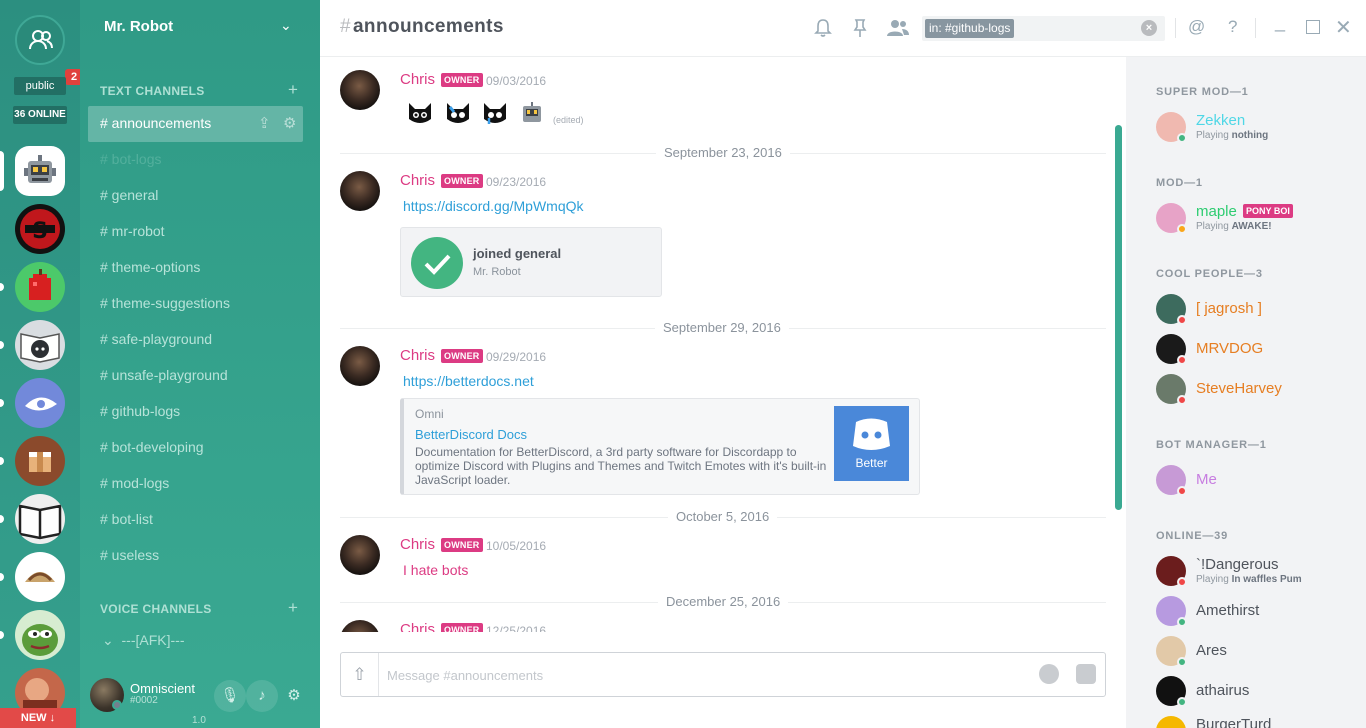 The height and width of the screenshot is (728, 1366). Describe the element at coordinates (532, 112) in the screenshot. I see `robot-emoji-icon` at that location.